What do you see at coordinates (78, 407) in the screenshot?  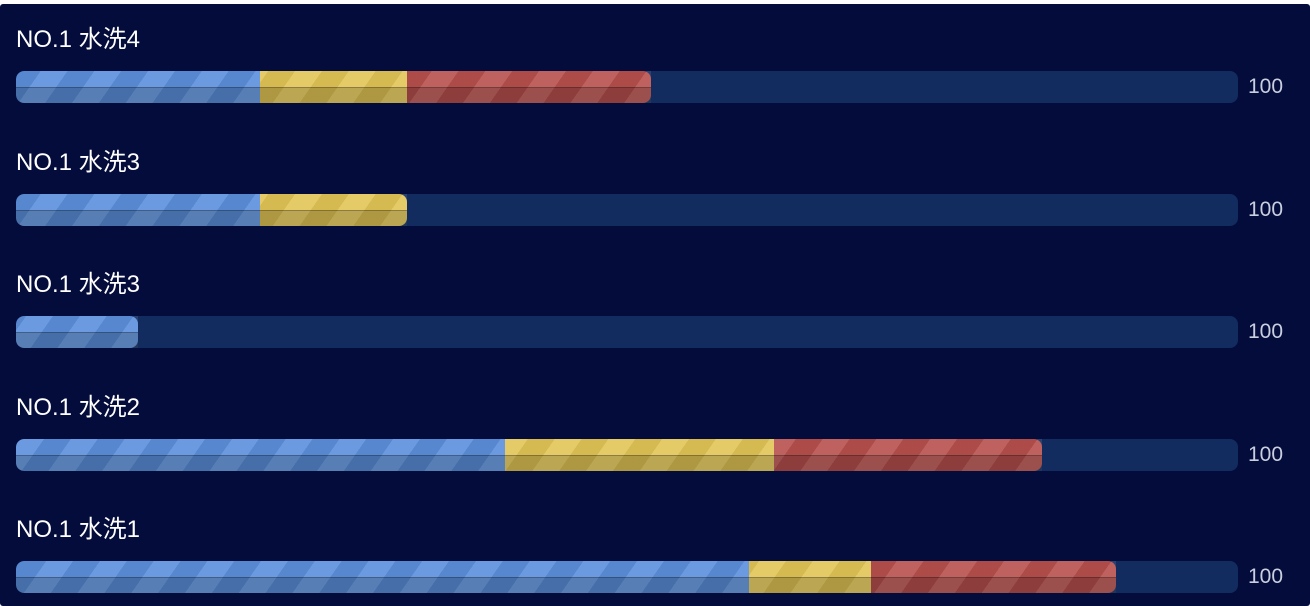 I see `row-label: NO.1 水洗2` at bounding box center [78, 407].